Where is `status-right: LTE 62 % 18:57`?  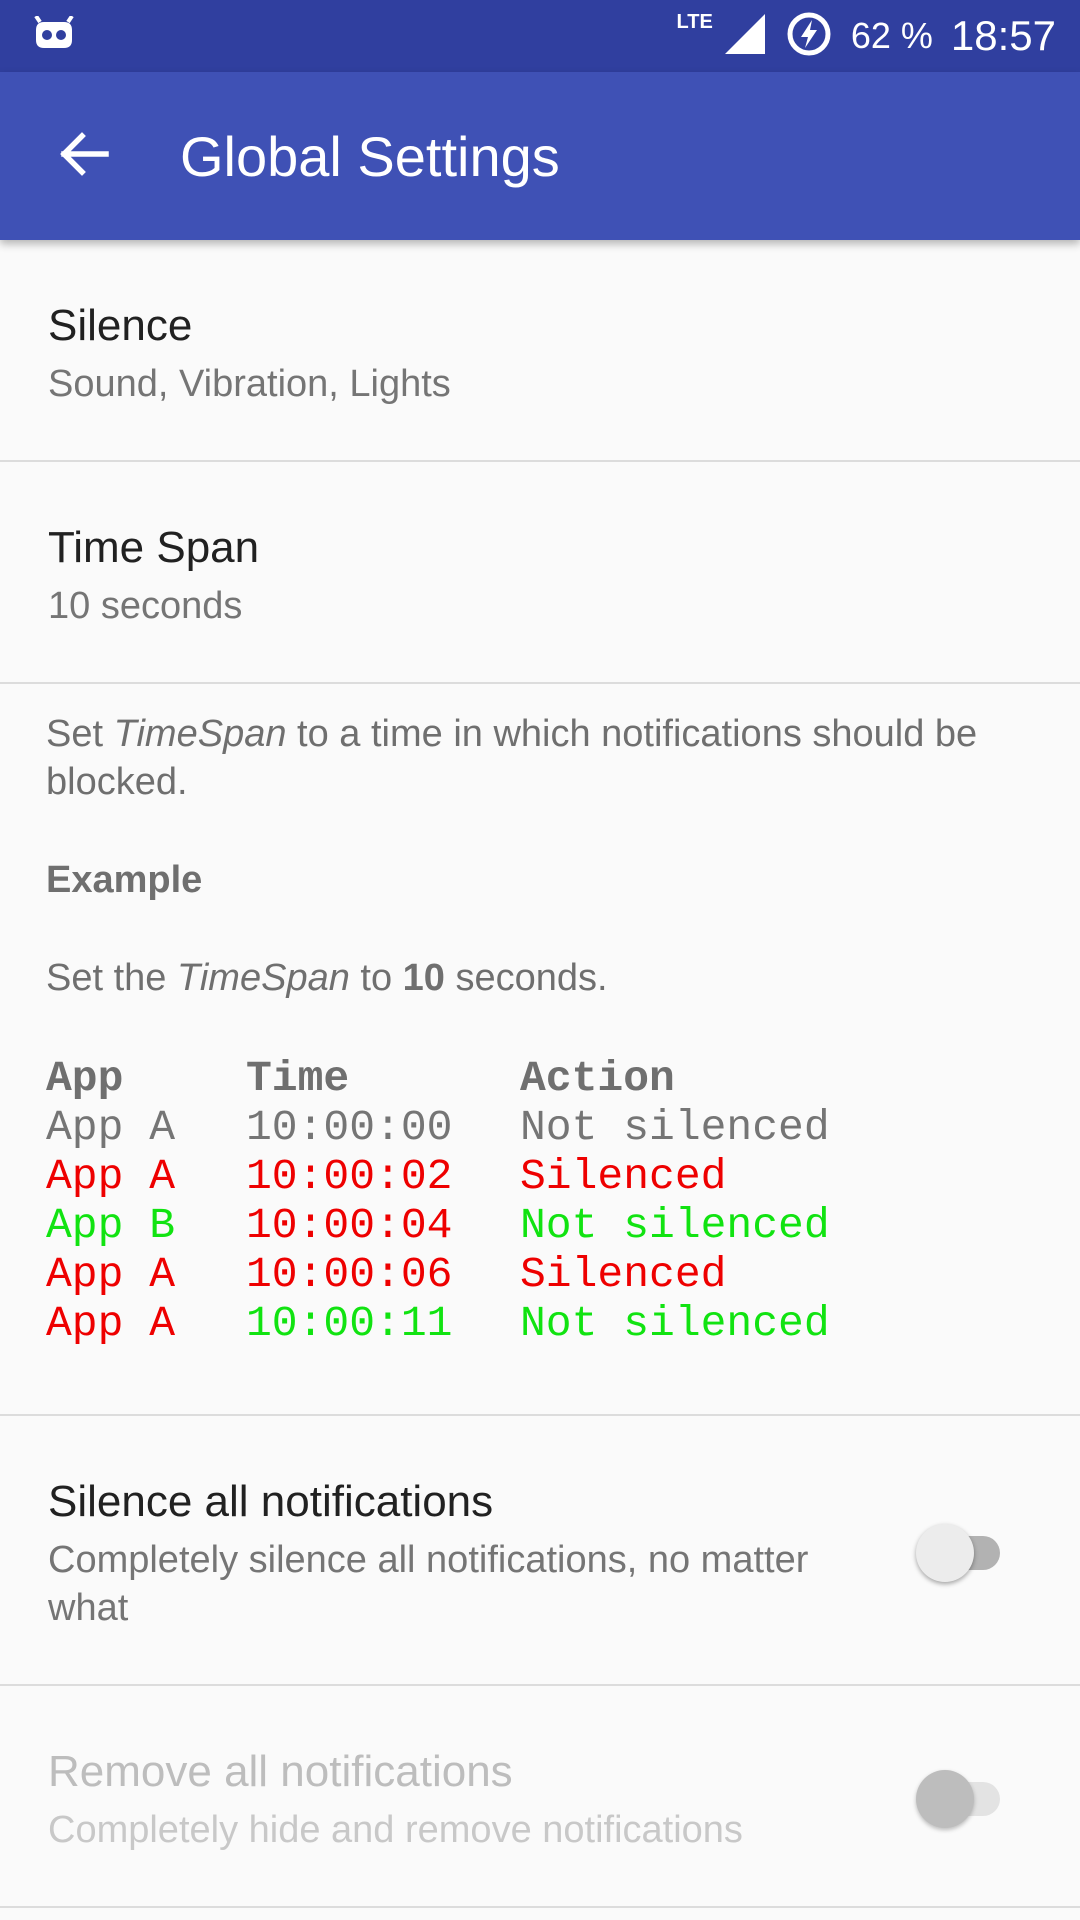 status-right: LTE 62 % 18:57 is located at coordinates (866, 36).